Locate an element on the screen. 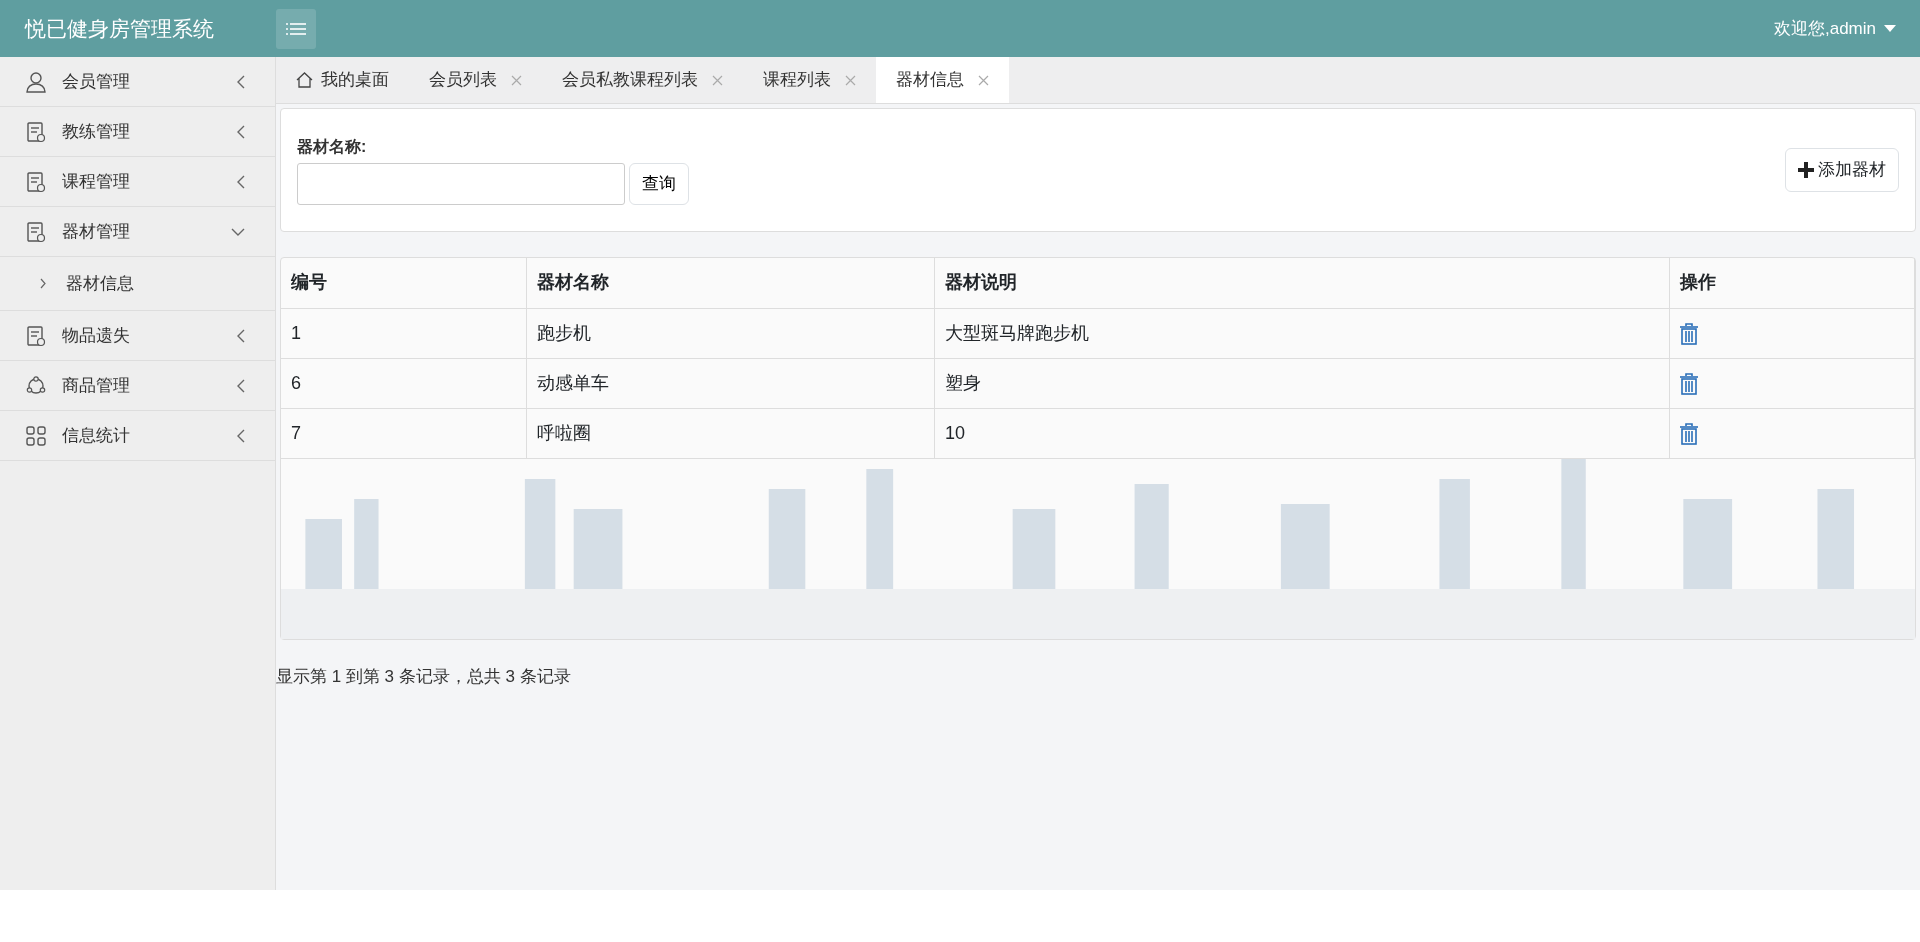 The image size is (1920, 942). table-cell: 1 is located at coordinates (403, 333).